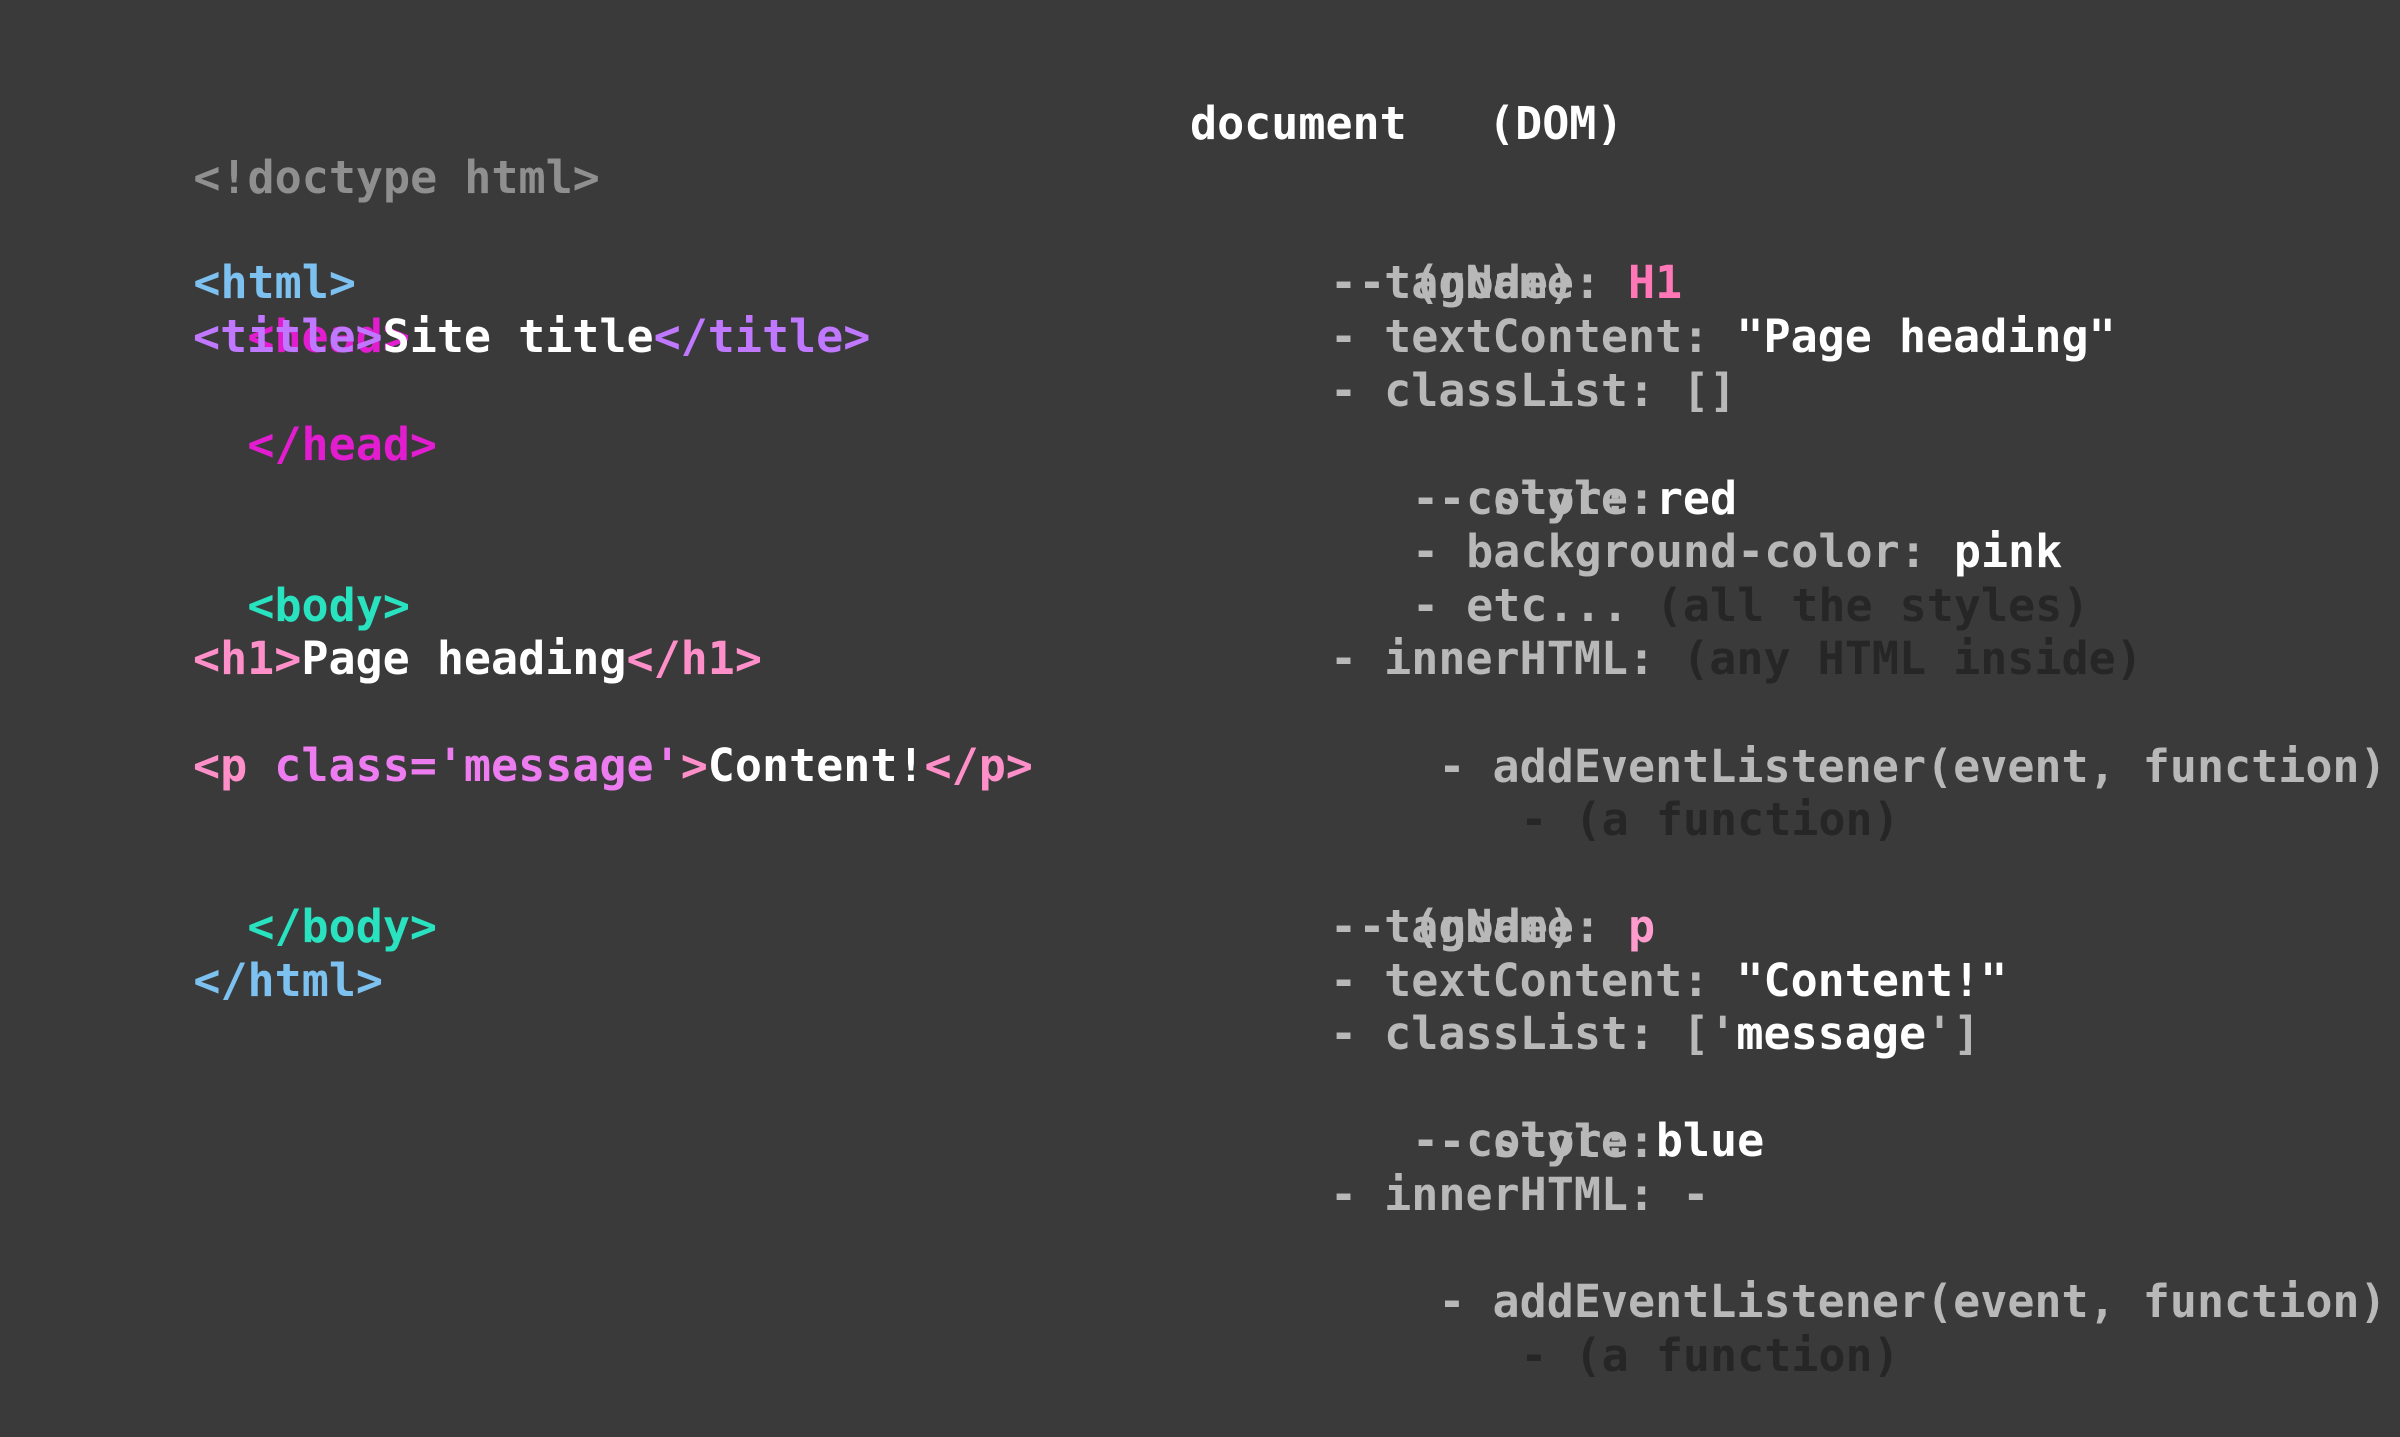 The image size is (2400, 1437). What do you see at coordinates (558, 765) in the screenshot?
I see `p-class-value: 'message'` at bounding box center [558, 765].